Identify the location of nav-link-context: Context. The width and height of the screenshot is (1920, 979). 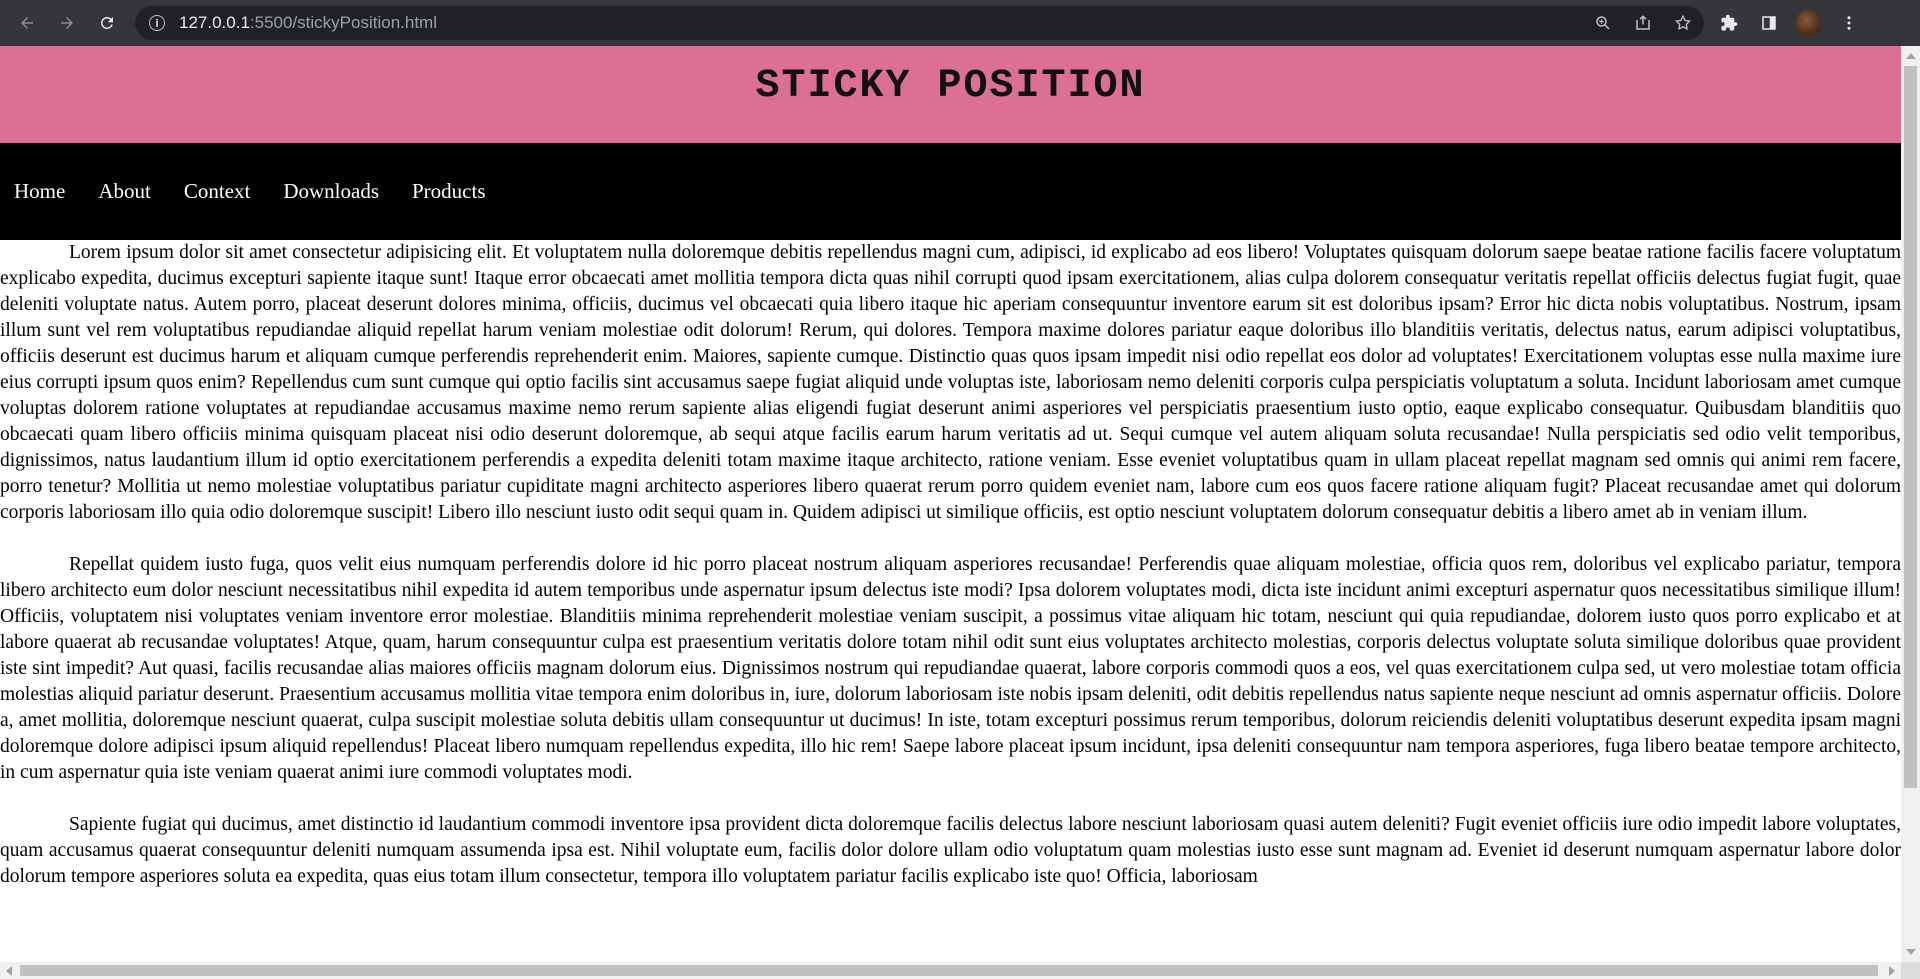
(217, 191).